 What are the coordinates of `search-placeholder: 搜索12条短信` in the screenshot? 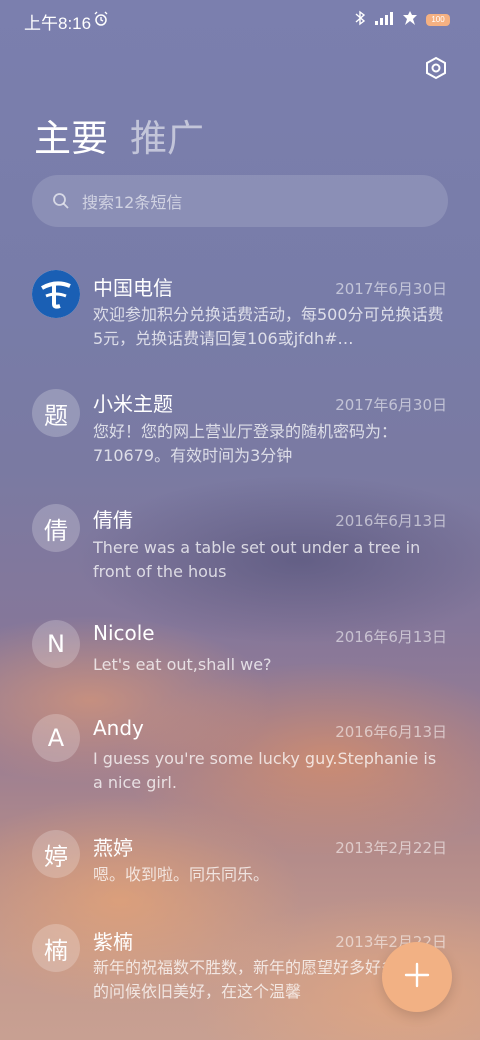 It's located at (132, 202).